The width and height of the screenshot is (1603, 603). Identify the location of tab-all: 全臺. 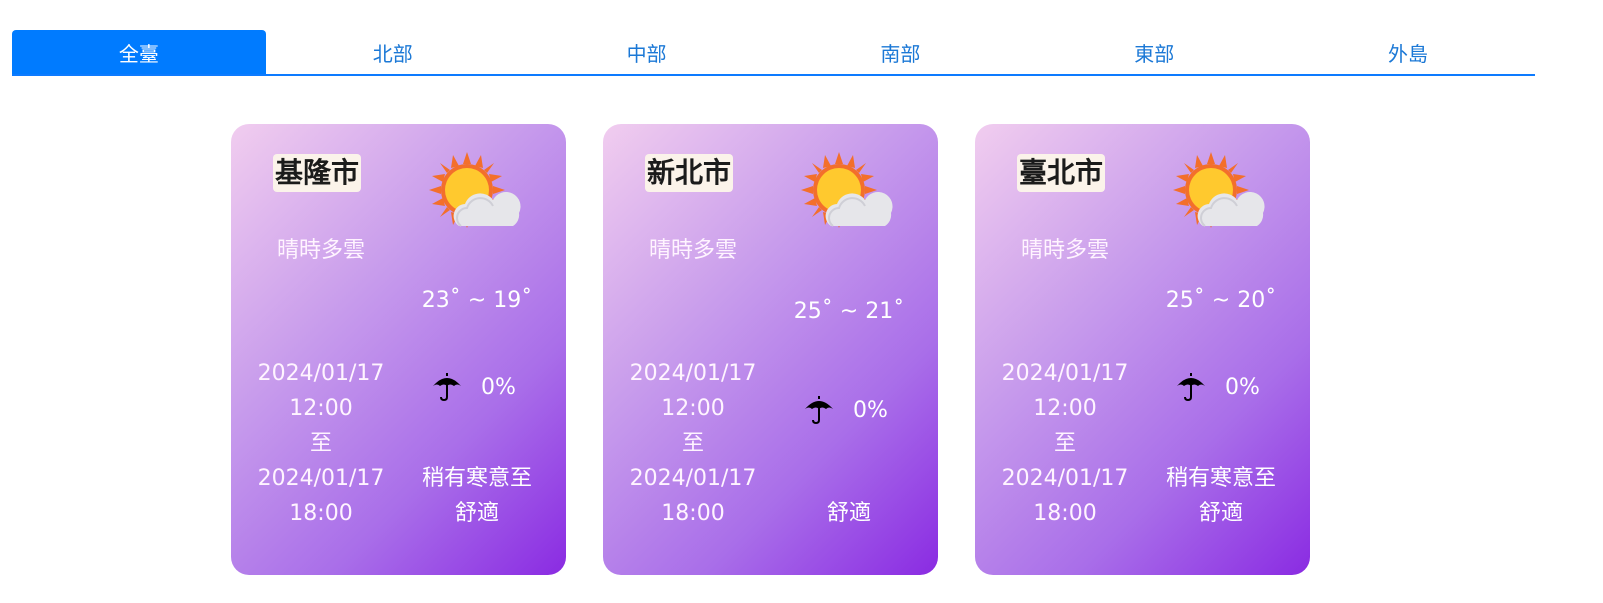
(139, 52).